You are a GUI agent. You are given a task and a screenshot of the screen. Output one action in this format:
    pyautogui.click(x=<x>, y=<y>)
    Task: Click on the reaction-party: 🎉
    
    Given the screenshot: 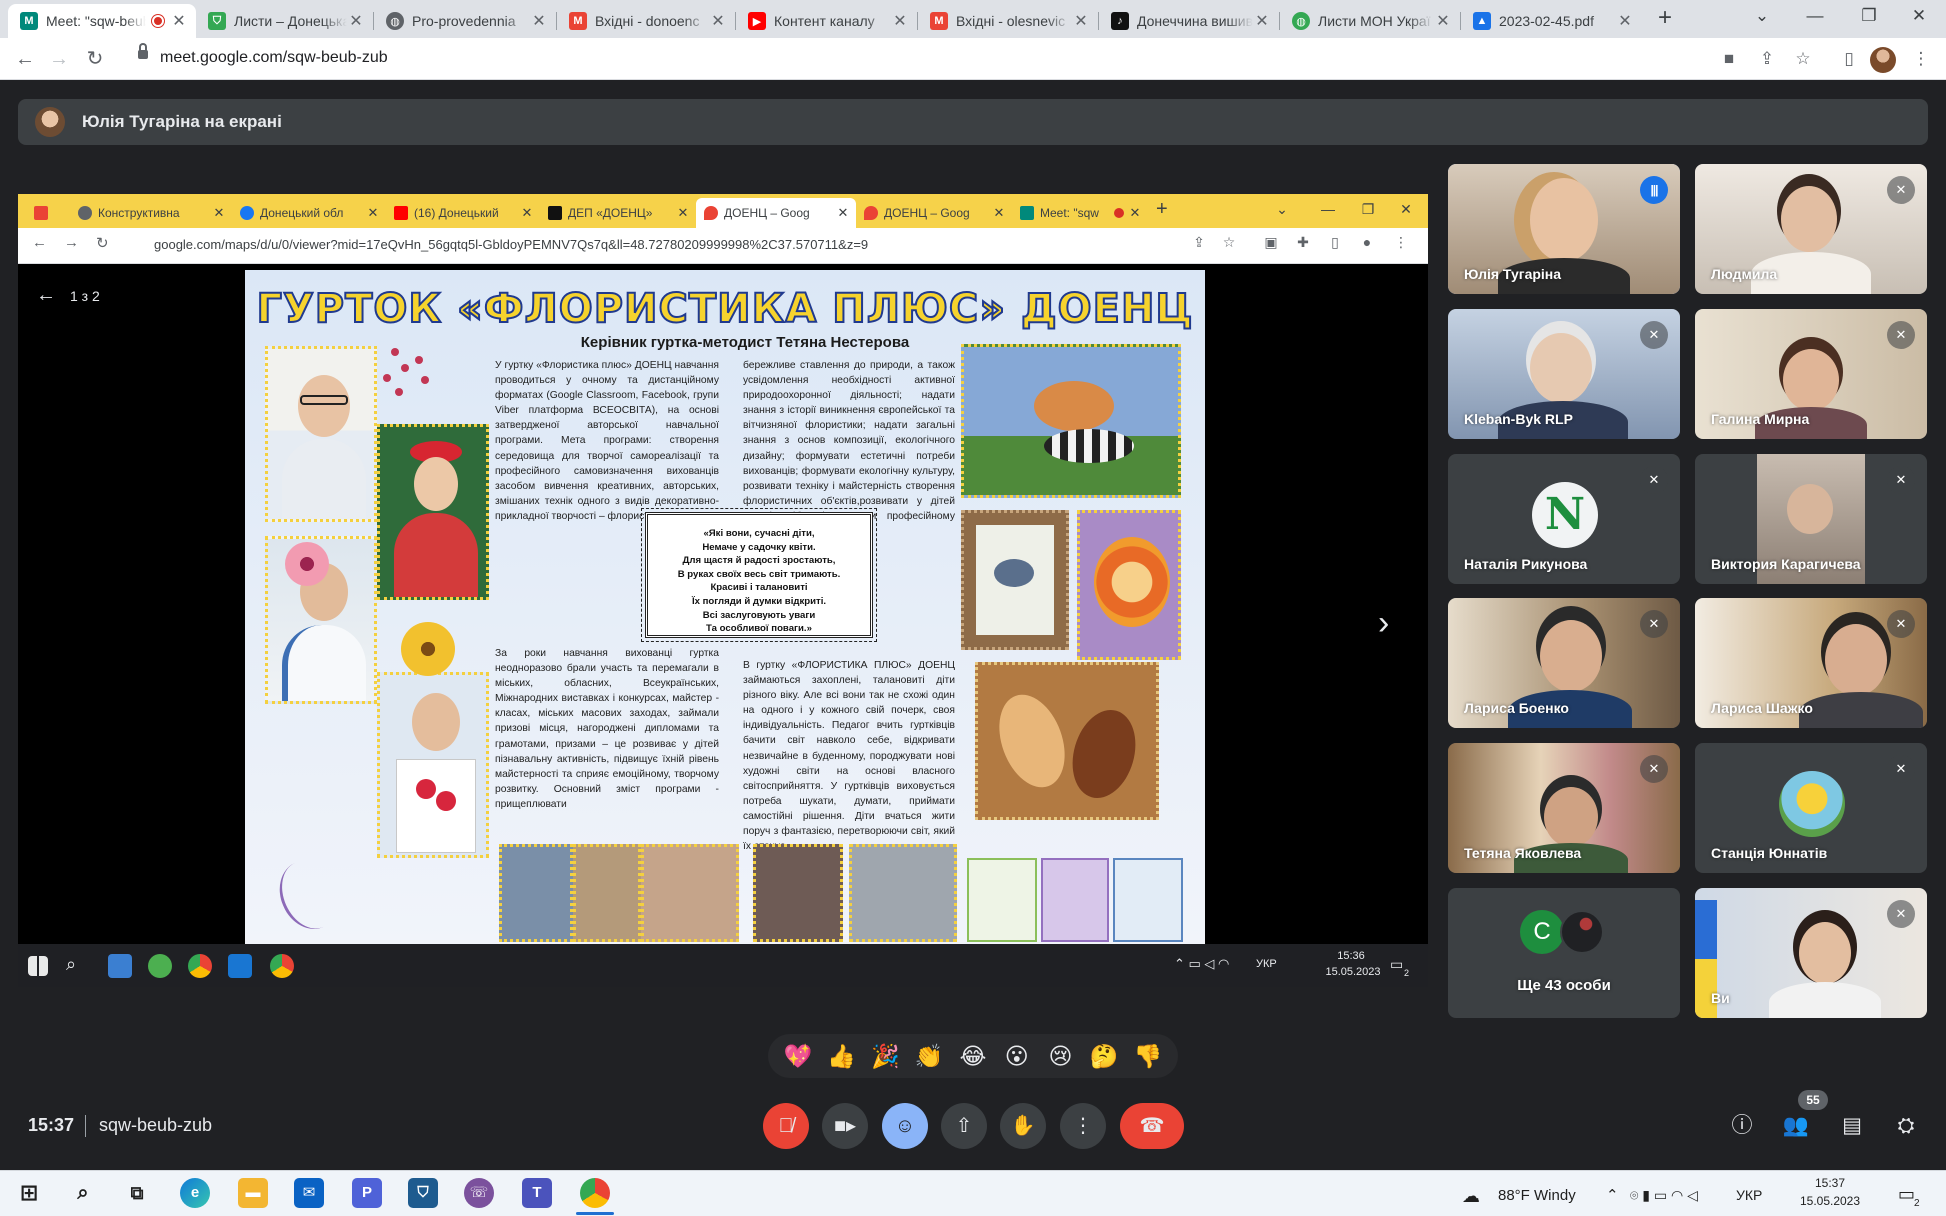 What is the action you would take?
    pyautogui.click(x=885, y=1056)
    